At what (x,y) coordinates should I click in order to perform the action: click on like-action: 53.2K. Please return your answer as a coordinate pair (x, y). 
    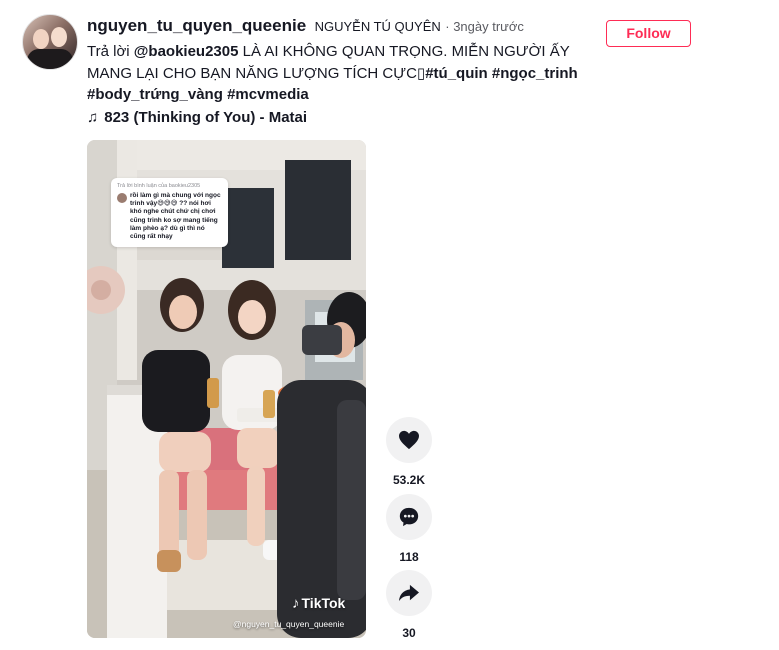
    Looking at the image, I should click on (409, 452).